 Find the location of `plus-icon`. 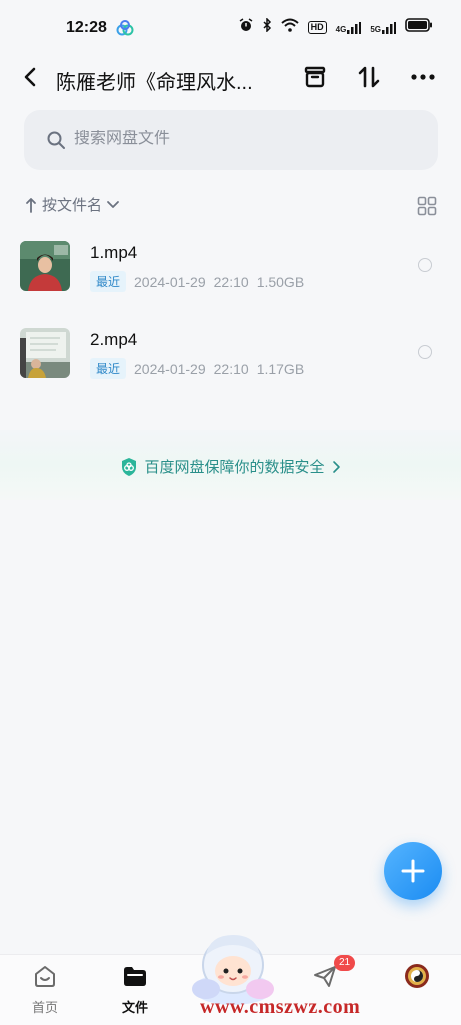

plus-icon is located at coordinates (413, 871).